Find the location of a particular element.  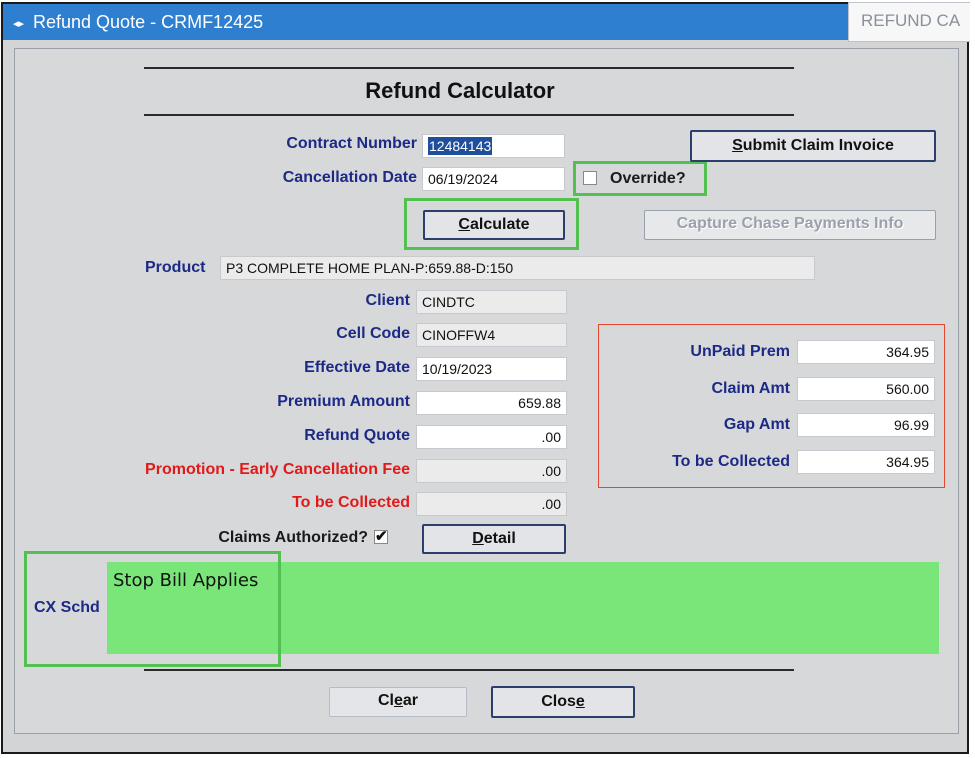

calculate-button: Calculate is located at coordinates (494, 225).